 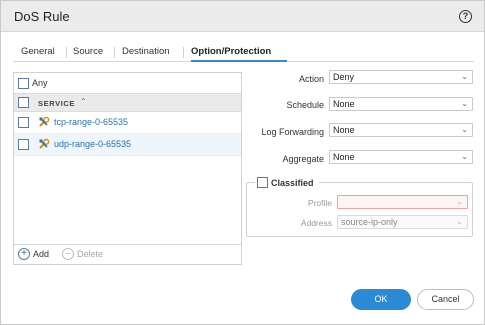 I want to click on any-label: Any, so click(x=40, y=83).